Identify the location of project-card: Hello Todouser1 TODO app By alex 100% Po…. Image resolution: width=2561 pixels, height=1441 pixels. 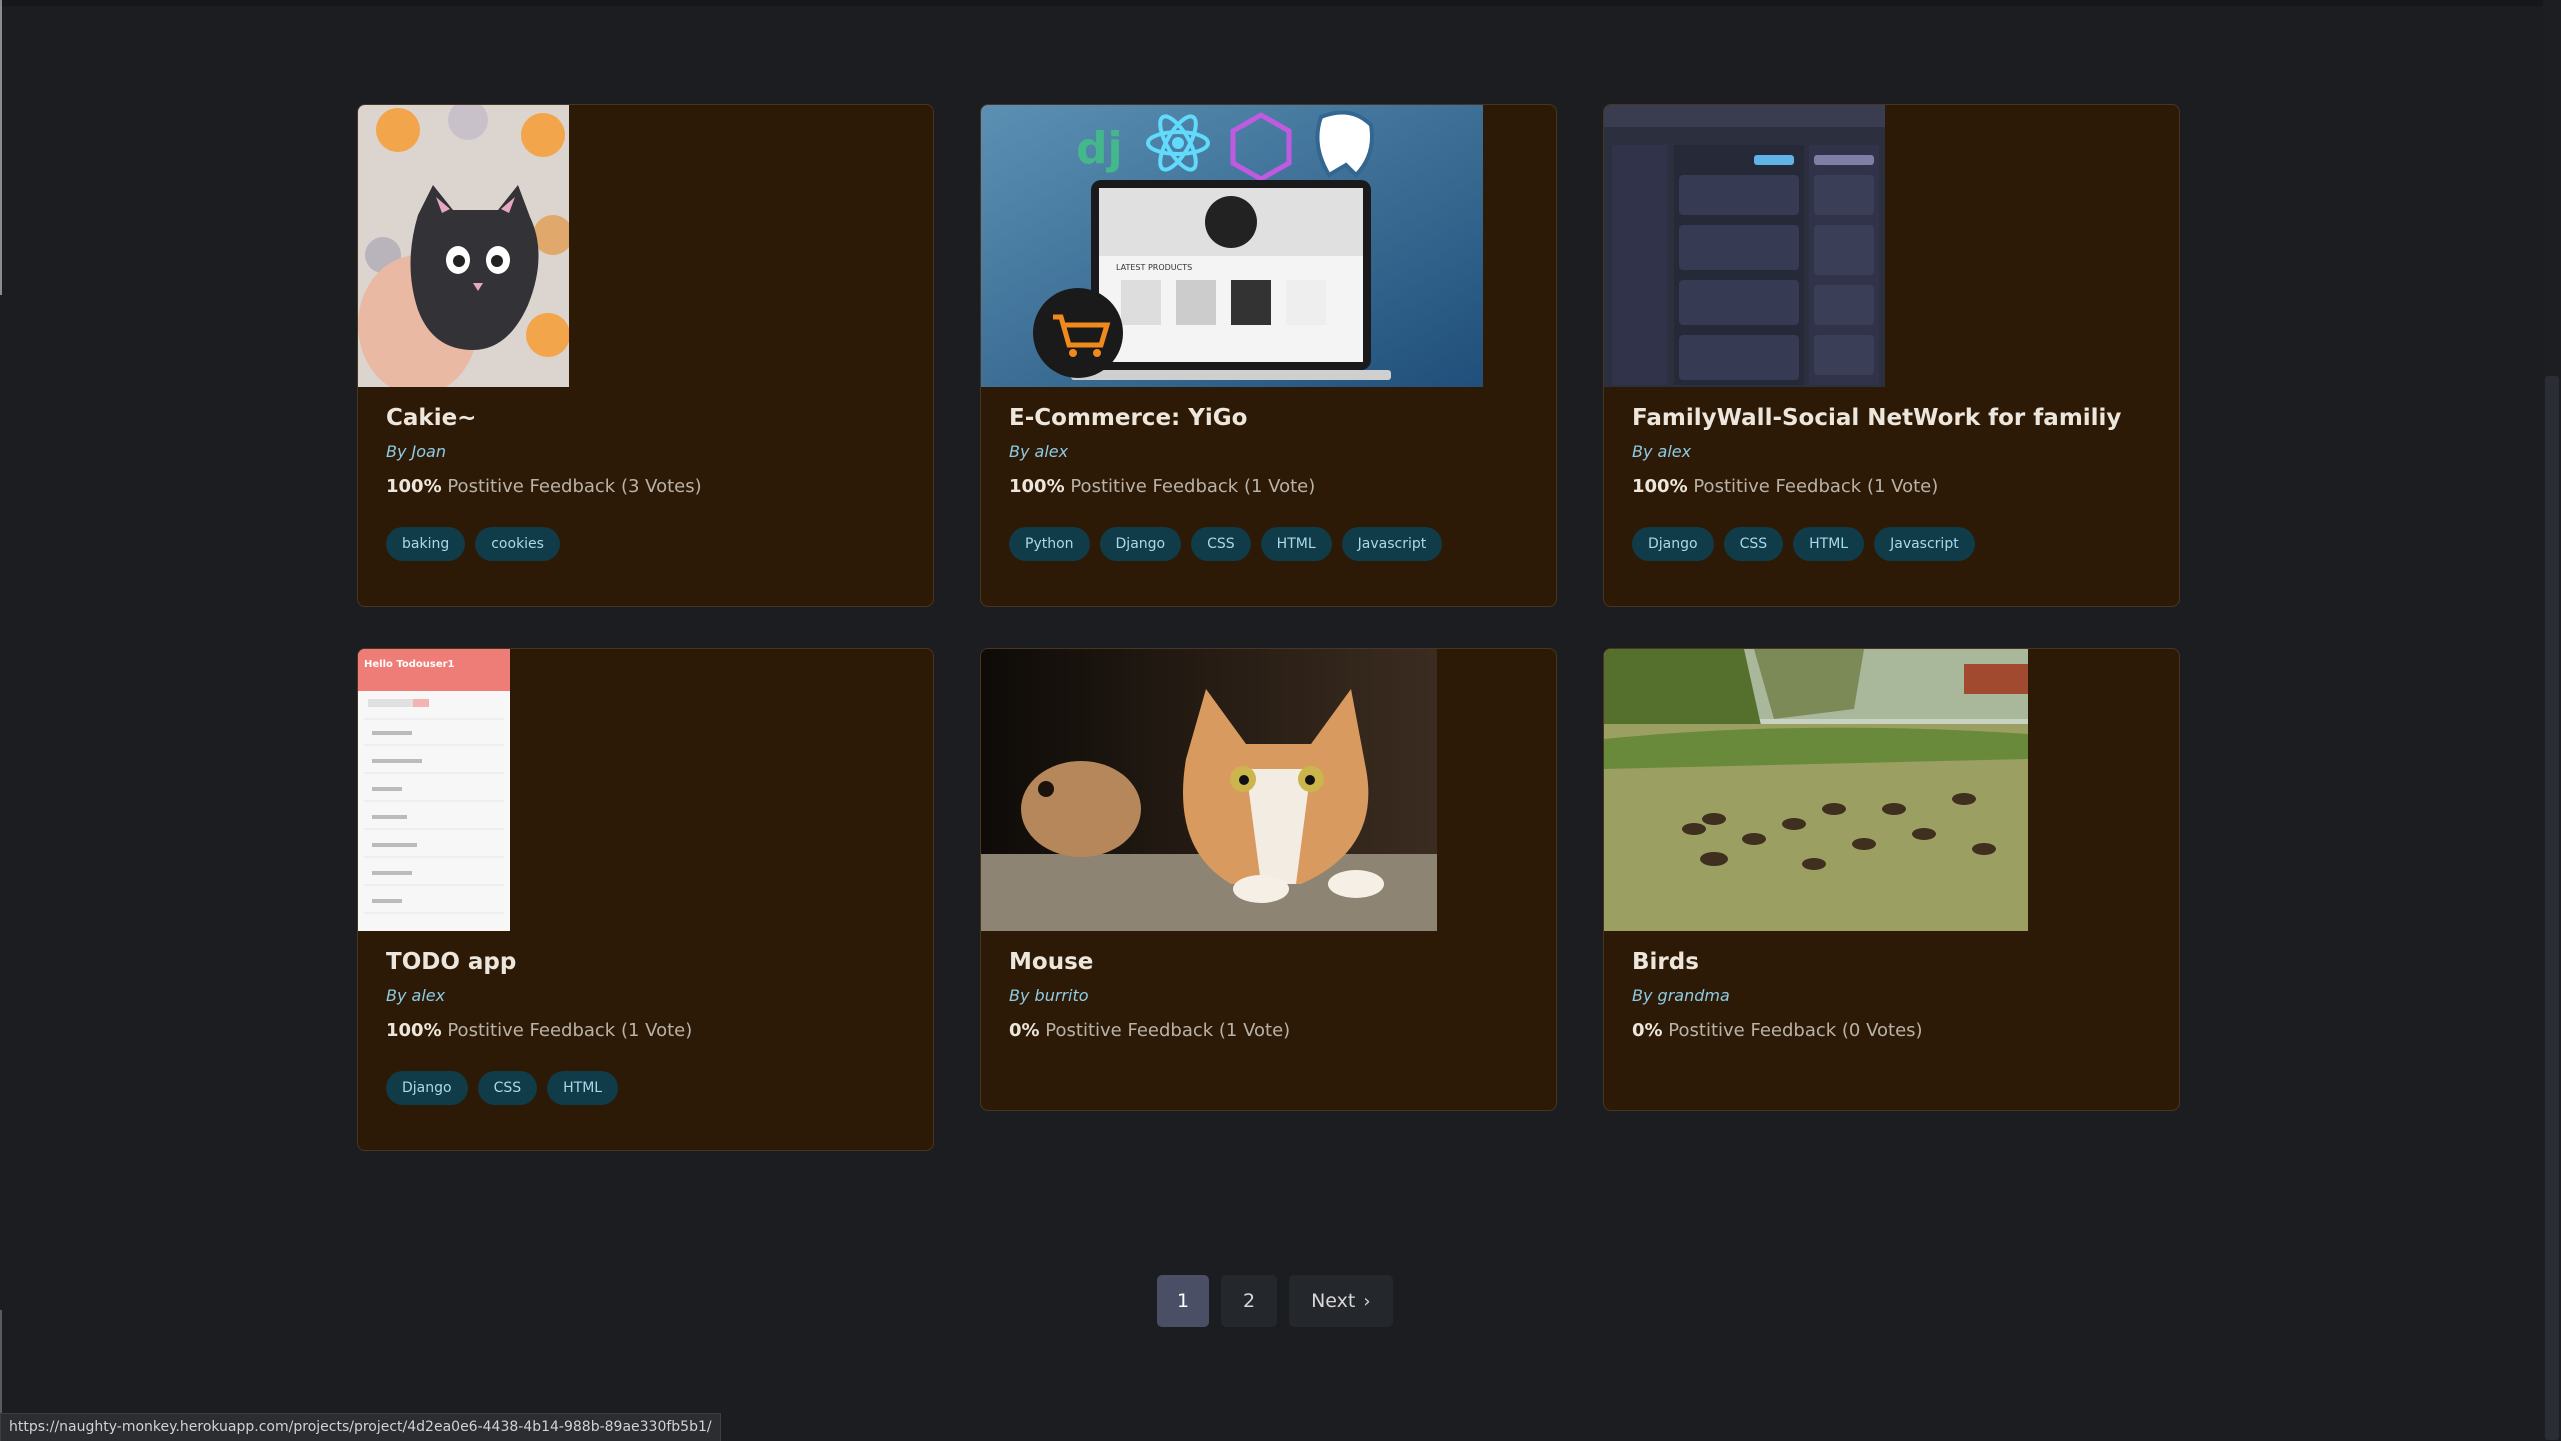
(645, 899).